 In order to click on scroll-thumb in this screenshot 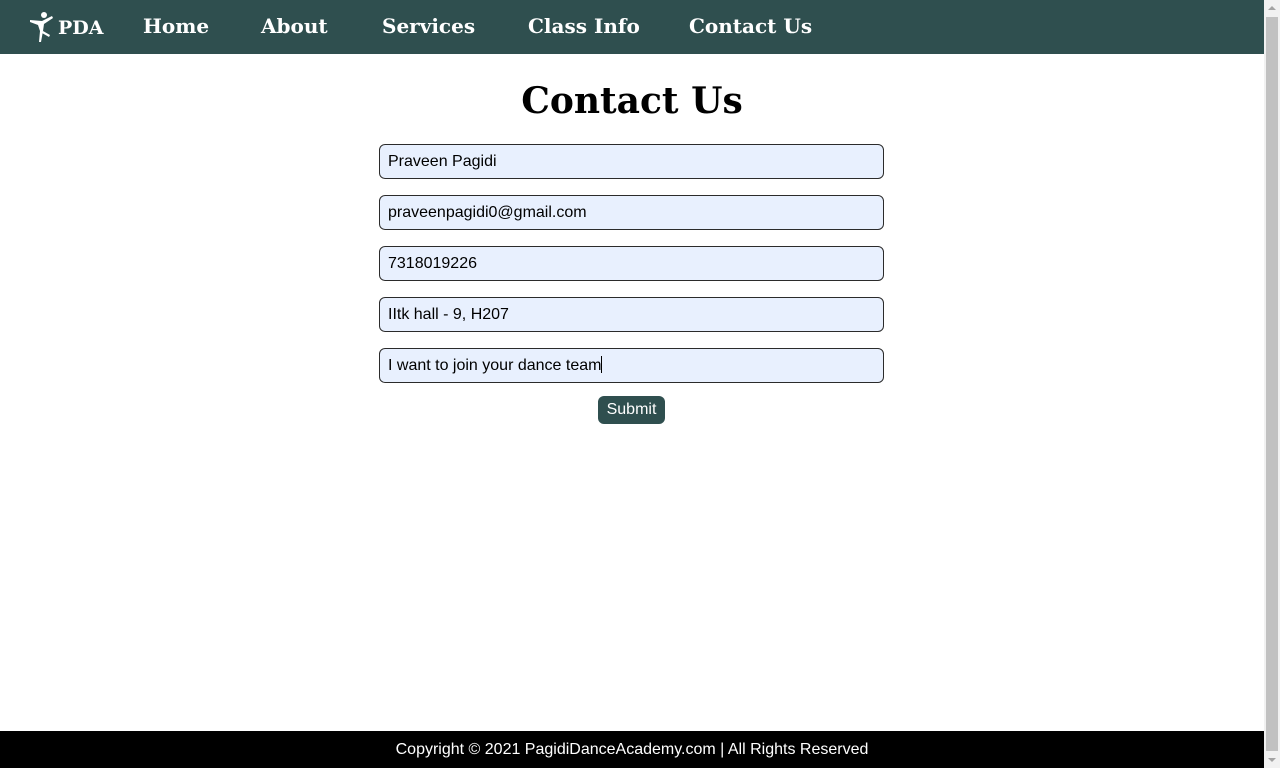, I will do `click(1272, 384)`.